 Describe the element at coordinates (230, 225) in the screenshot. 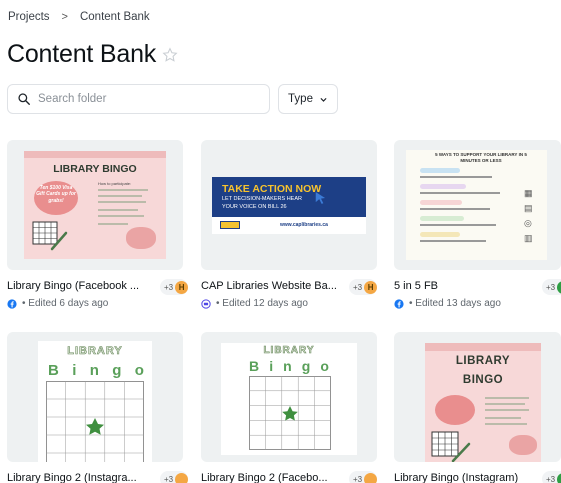

I see `cap-logo` at that location.